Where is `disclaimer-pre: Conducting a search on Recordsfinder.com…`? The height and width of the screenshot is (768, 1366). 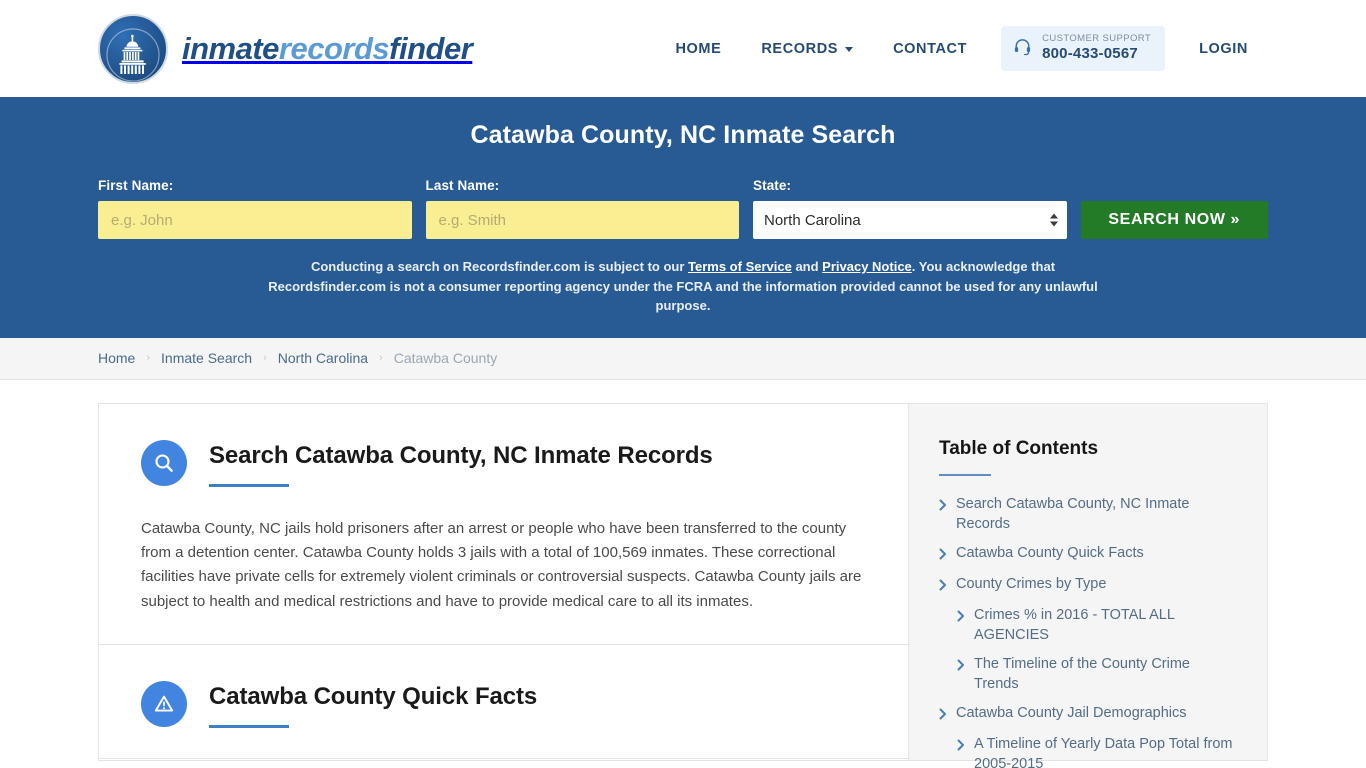
disclaimer-pre: Conducting a search on Recordsfinder.com… is located at coordinates (499, 266).